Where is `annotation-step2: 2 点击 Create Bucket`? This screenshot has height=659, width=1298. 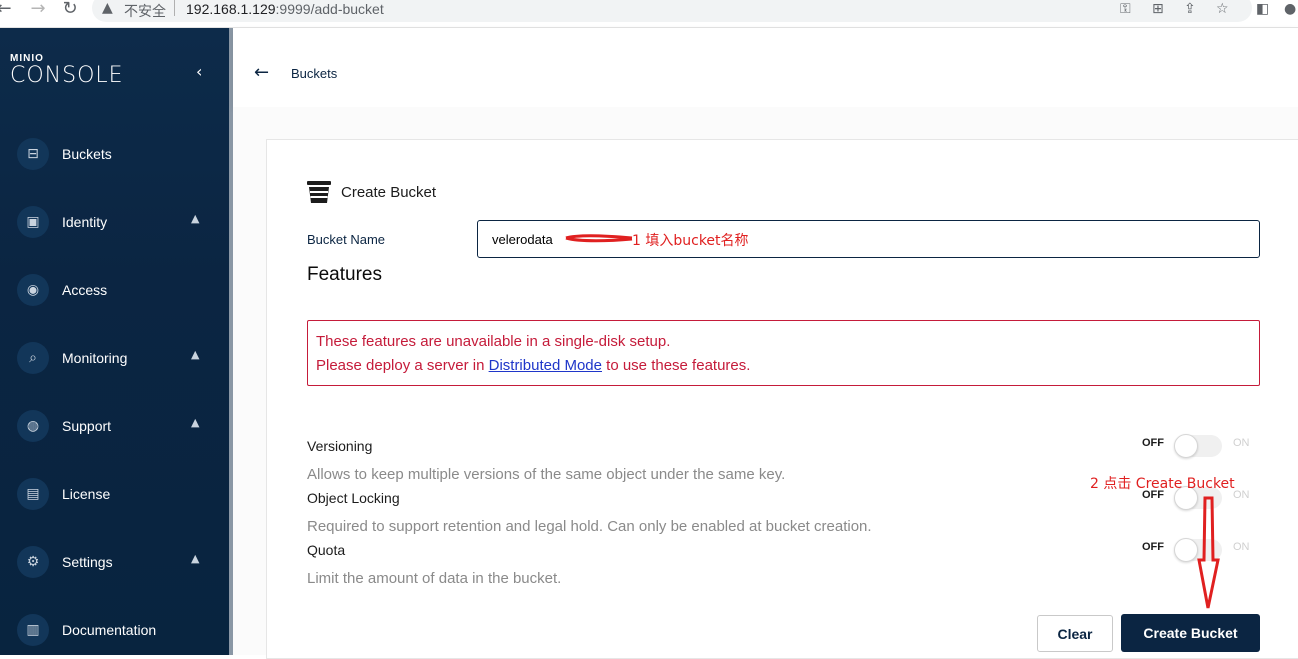
annotation-step2: 2 点击 Create Bucket is located at coordinates (1162, 484).